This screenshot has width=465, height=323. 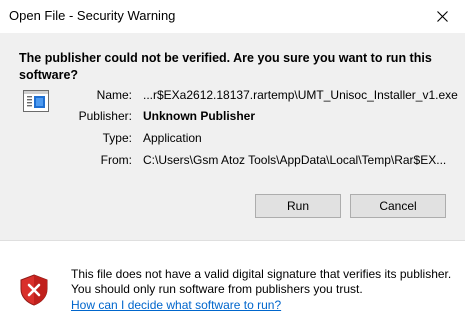 What do you see at coordinates (114, 95) in the screenshot?
I see `detail-label: Name:` at bounding box center [114, 95].